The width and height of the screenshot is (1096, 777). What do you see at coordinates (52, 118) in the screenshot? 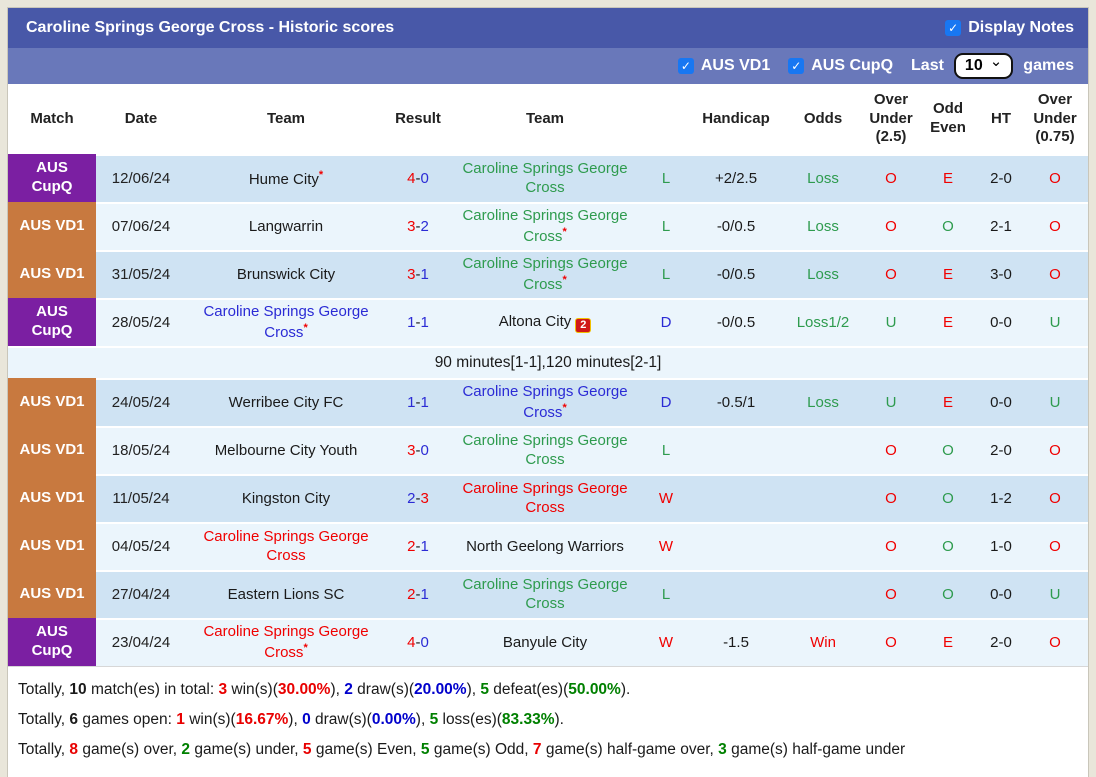
I see `header-cell: Match` at bounding box center [52, 118].